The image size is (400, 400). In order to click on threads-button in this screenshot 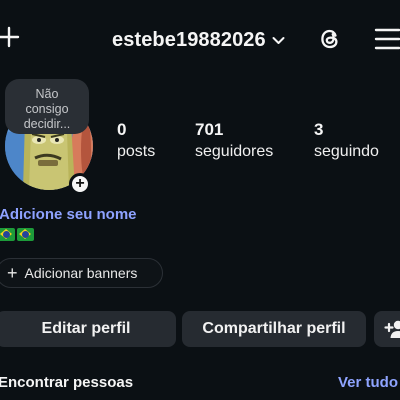, I will do `click(330, 39)`.